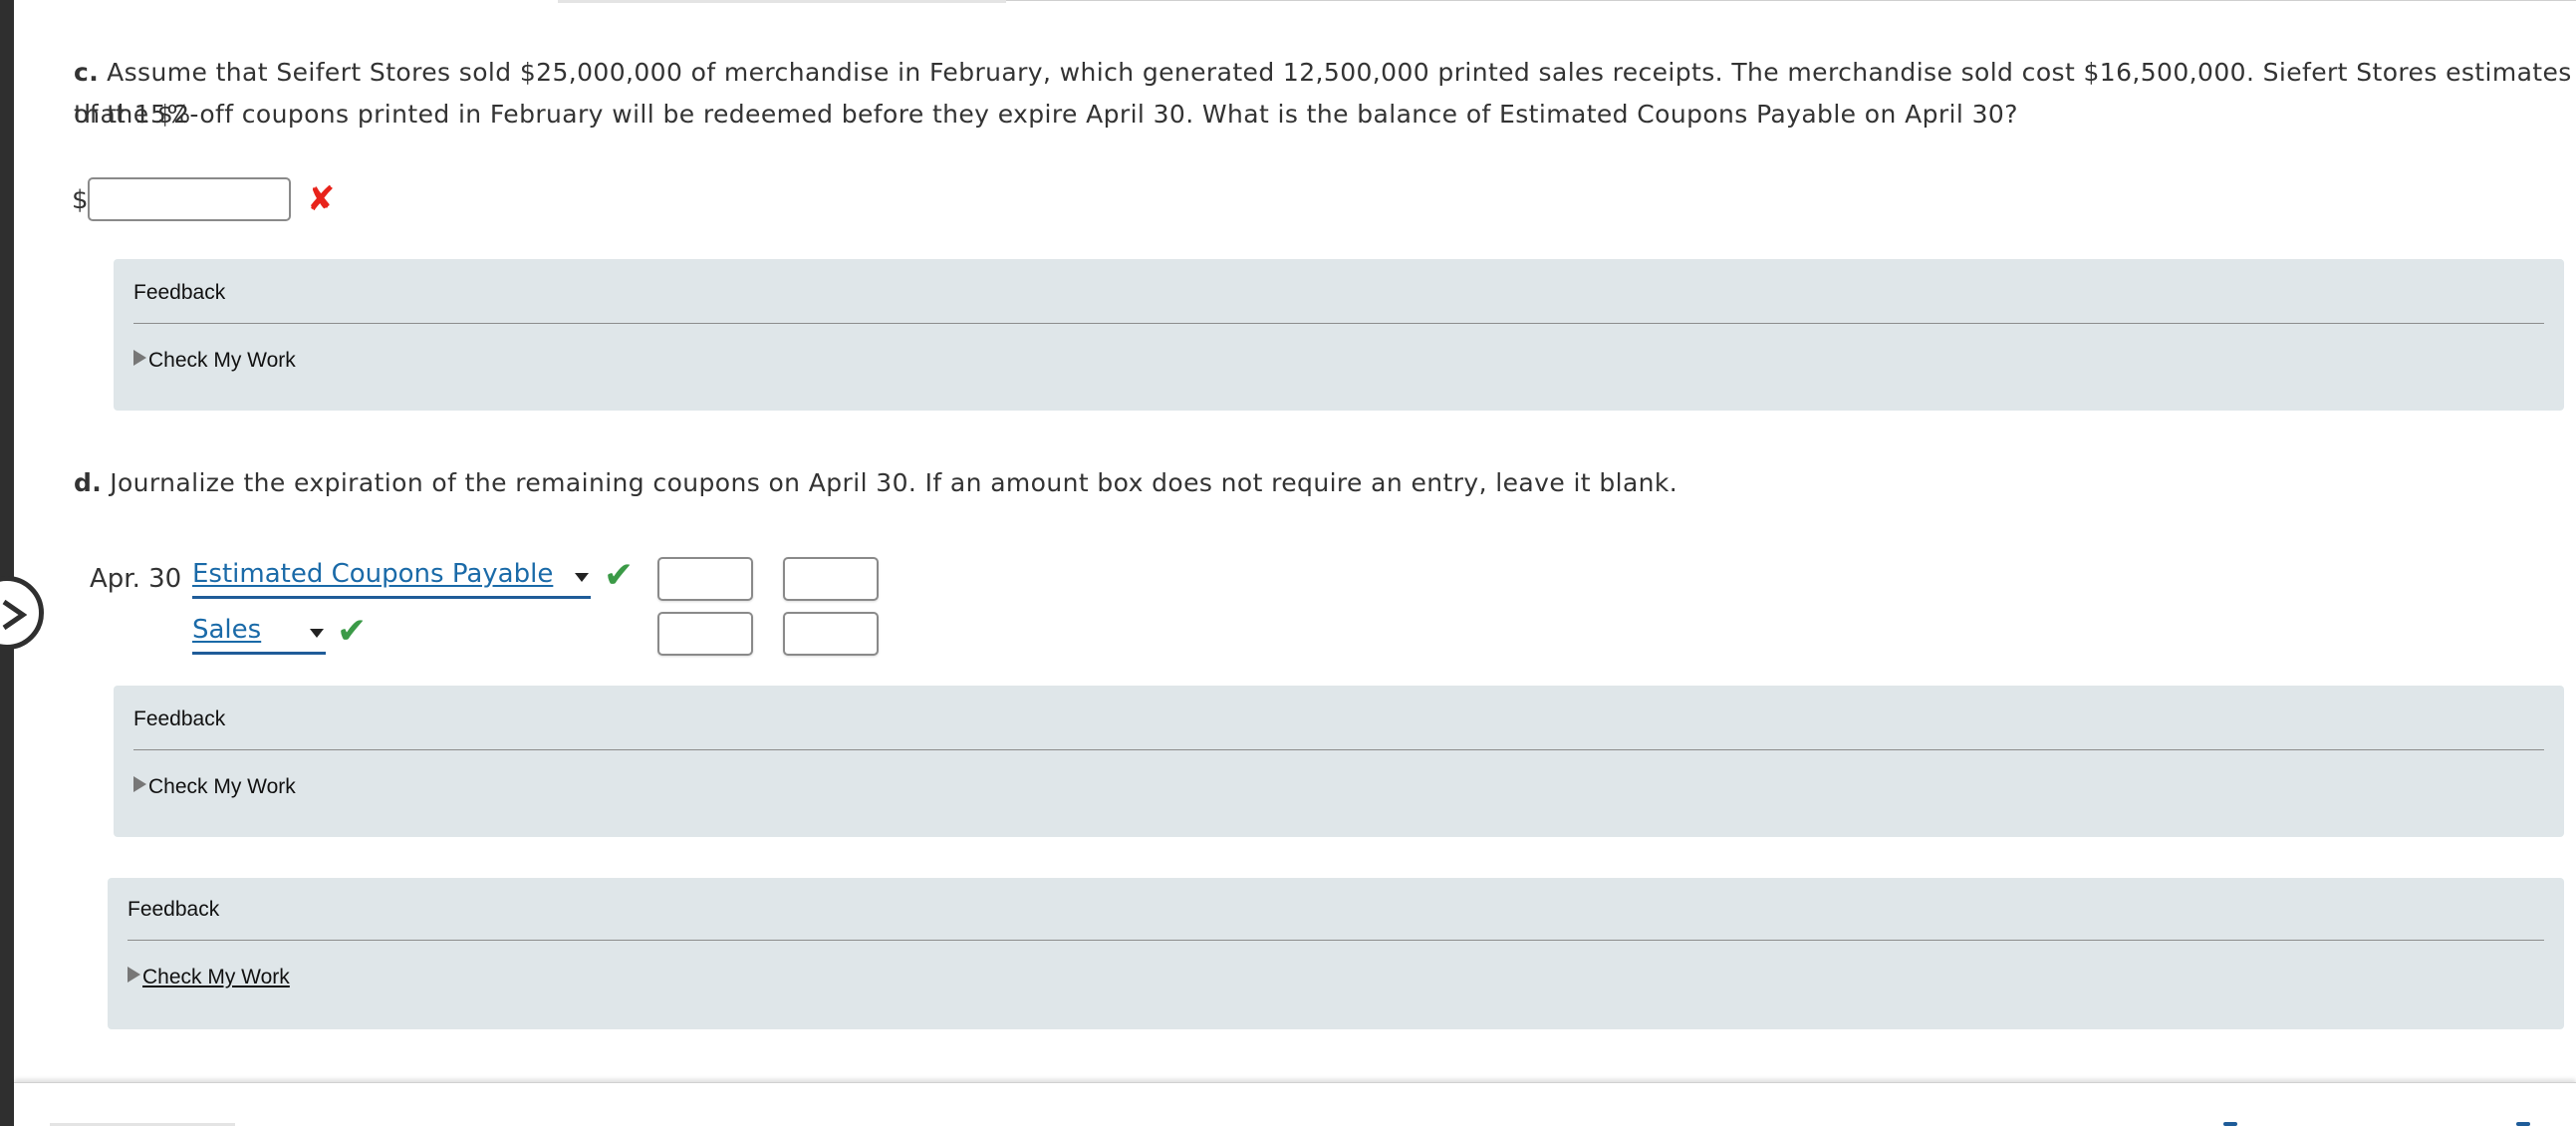 The image size is (2576, 1127). I want to click on account-select-row2-value: Sales, so click(227, 630).